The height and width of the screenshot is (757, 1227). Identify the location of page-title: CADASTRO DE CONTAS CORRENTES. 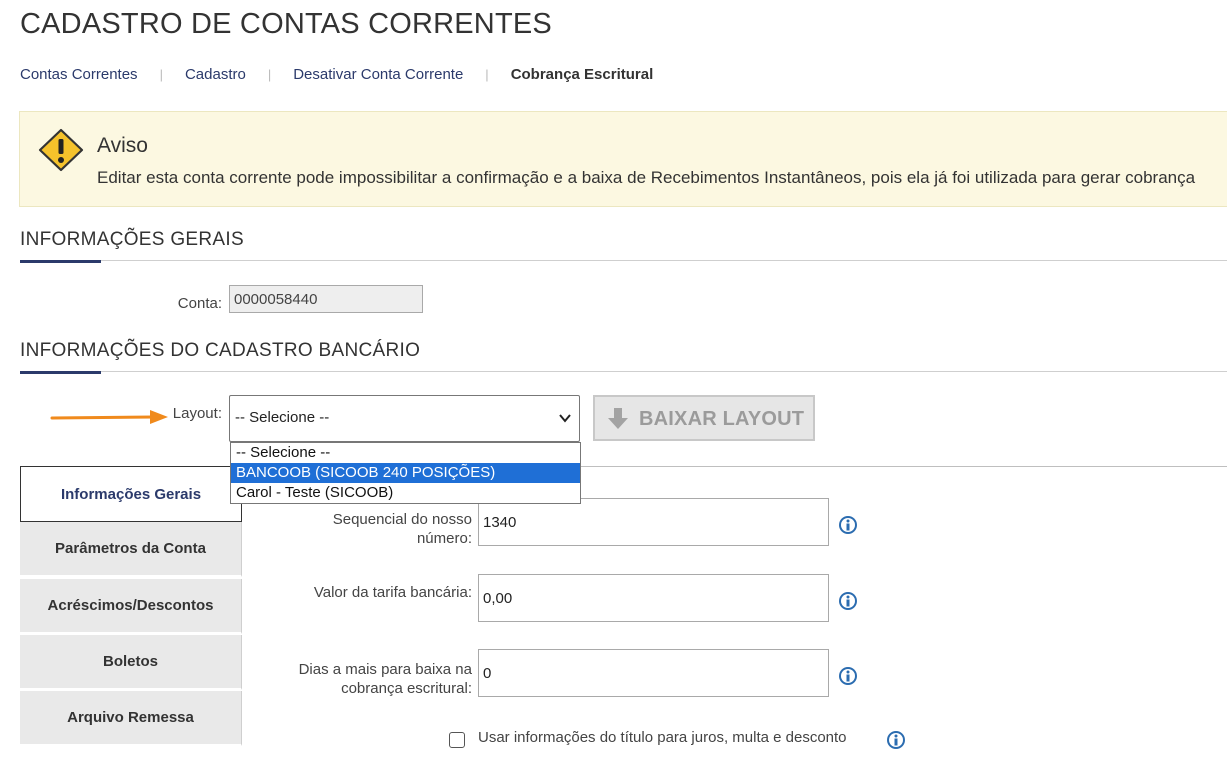
(286, 24).